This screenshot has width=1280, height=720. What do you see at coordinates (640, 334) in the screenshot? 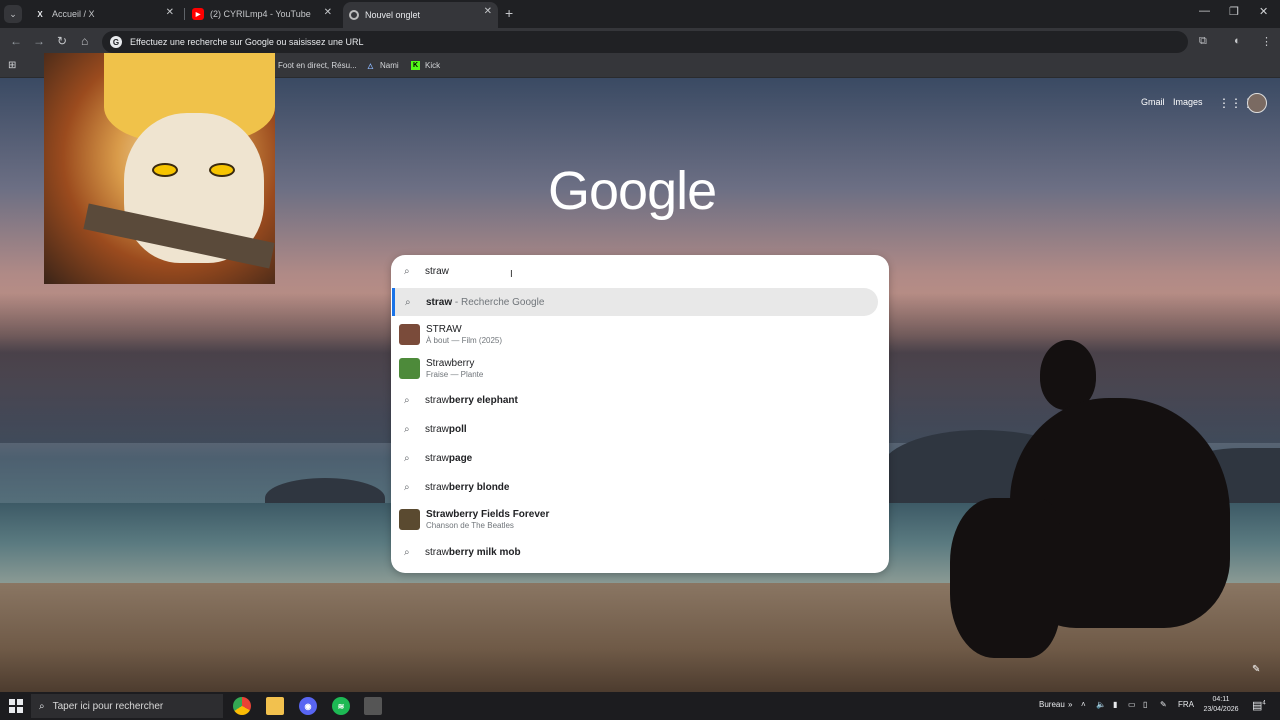
I see `suggestion-item: STRAW À bout — Film (2025)` at bounding box center [640, 334].